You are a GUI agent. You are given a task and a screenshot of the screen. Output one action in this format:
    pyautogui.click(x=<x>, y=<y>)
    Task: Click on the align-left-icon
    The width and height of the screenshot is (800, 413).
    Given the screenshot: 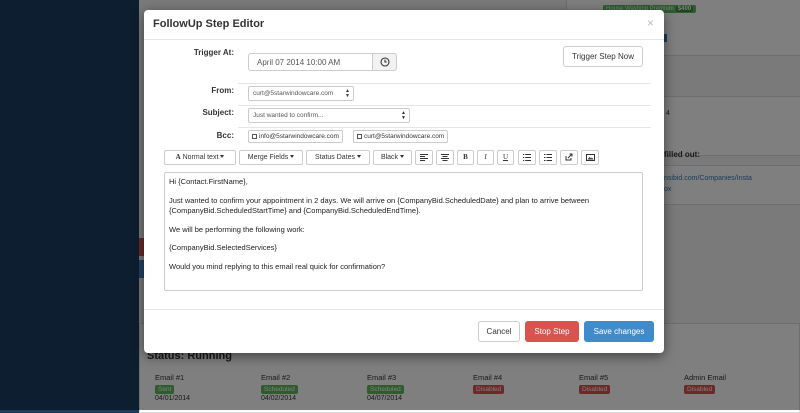 What is the action you would take?
    pyautogui.click(x=424, y=157)
    